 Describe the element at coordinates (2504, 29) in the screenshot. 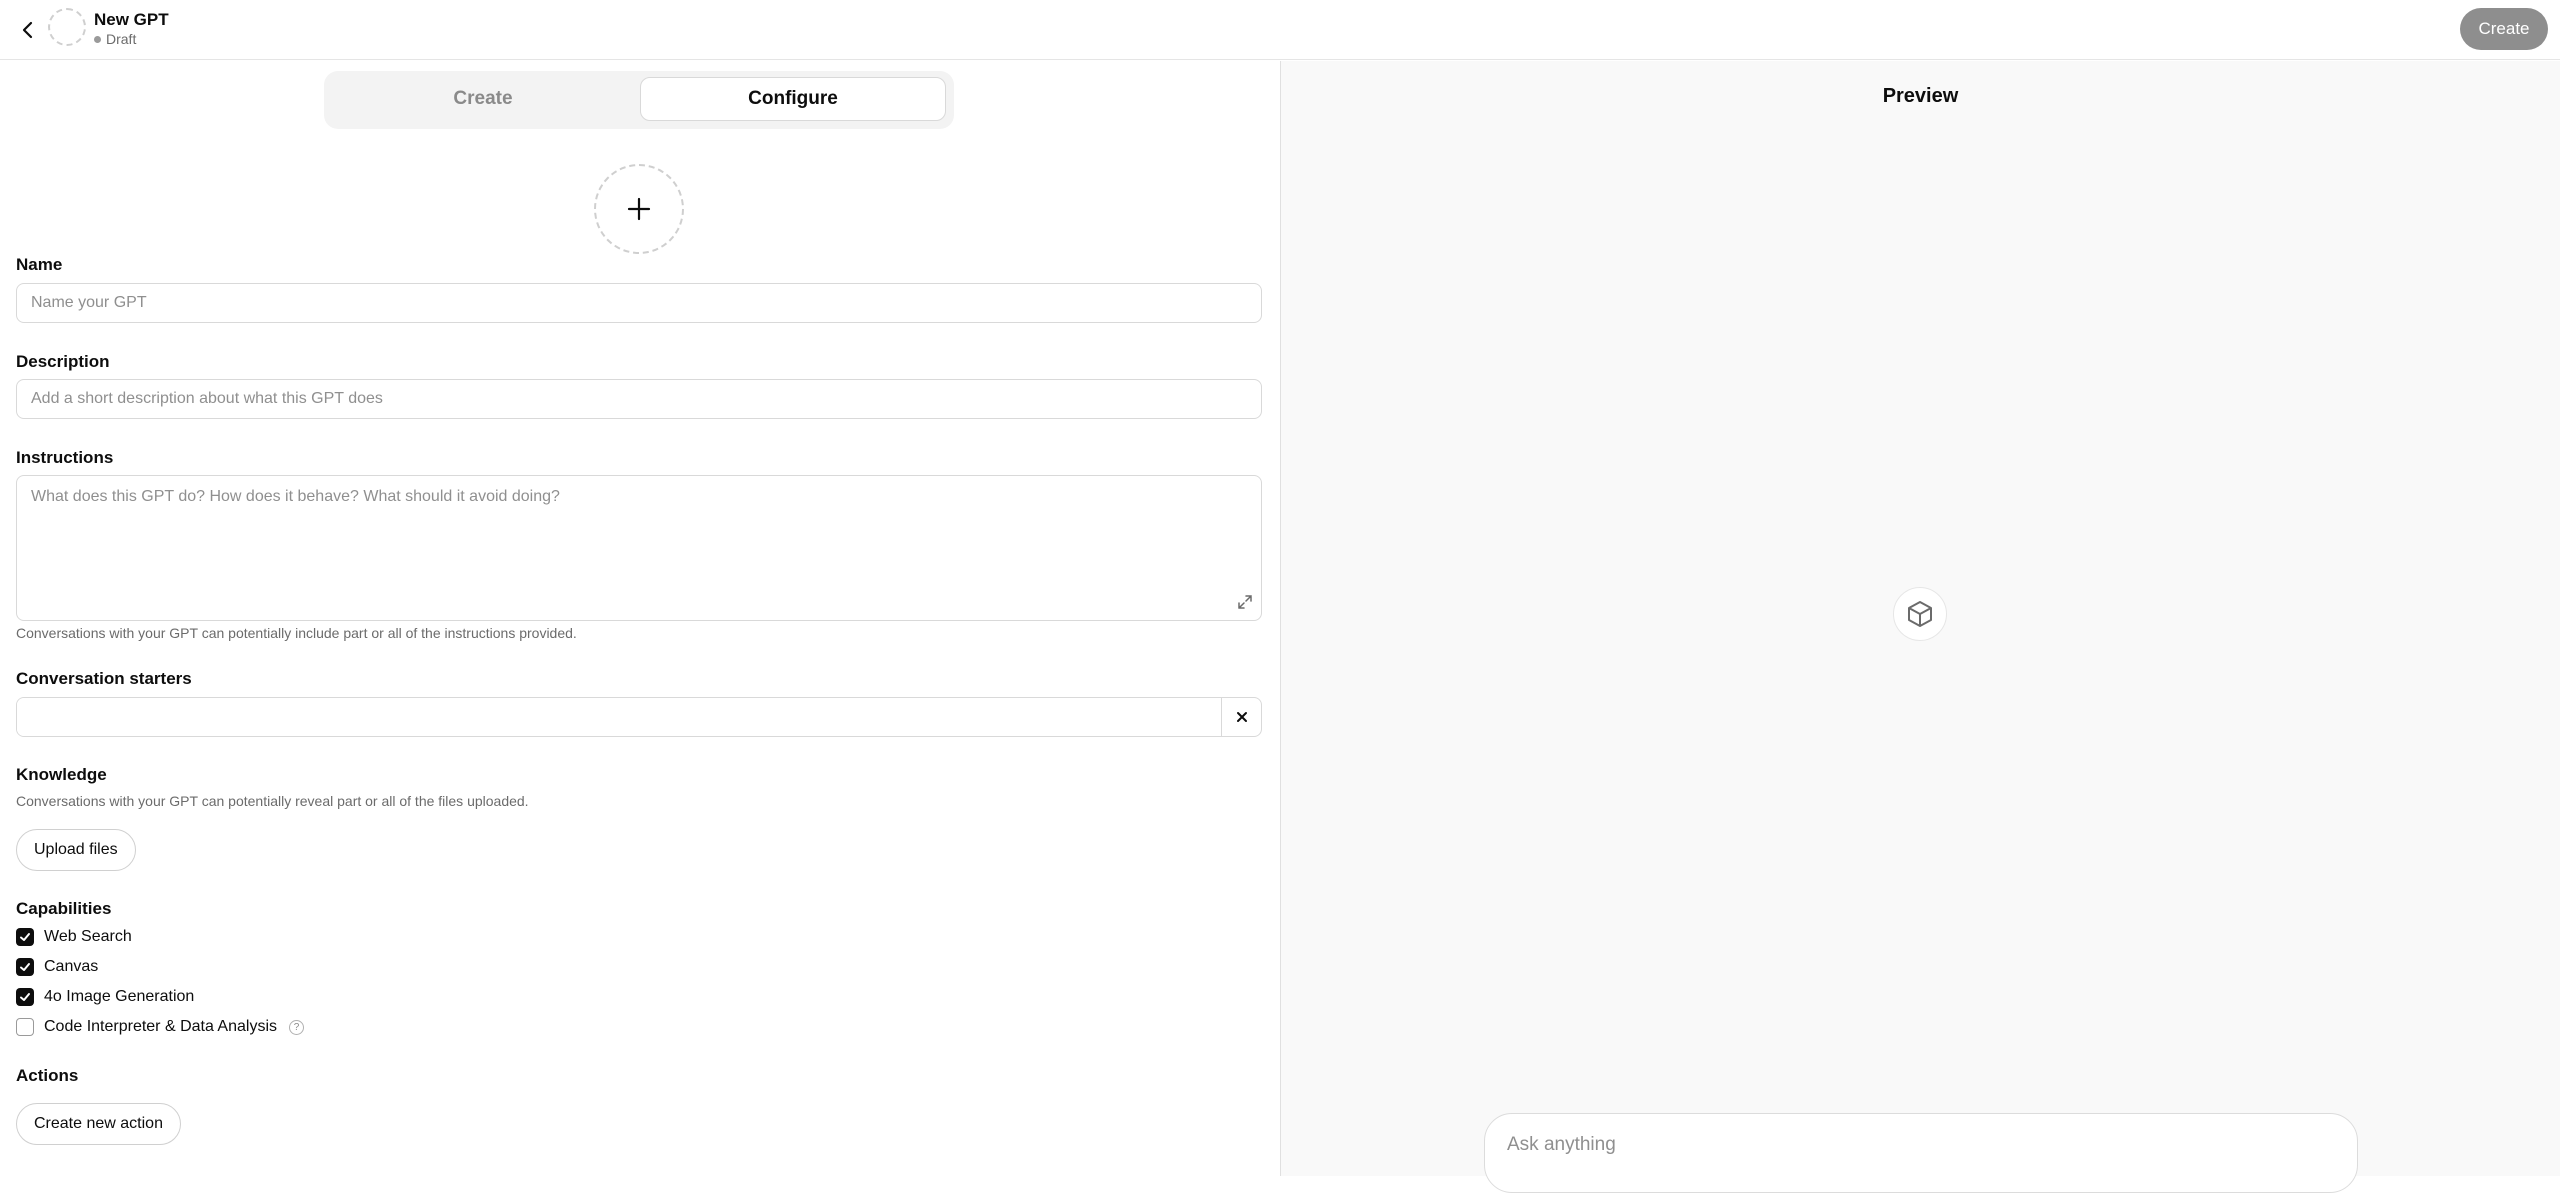

I see `create-button: Create` at that location.